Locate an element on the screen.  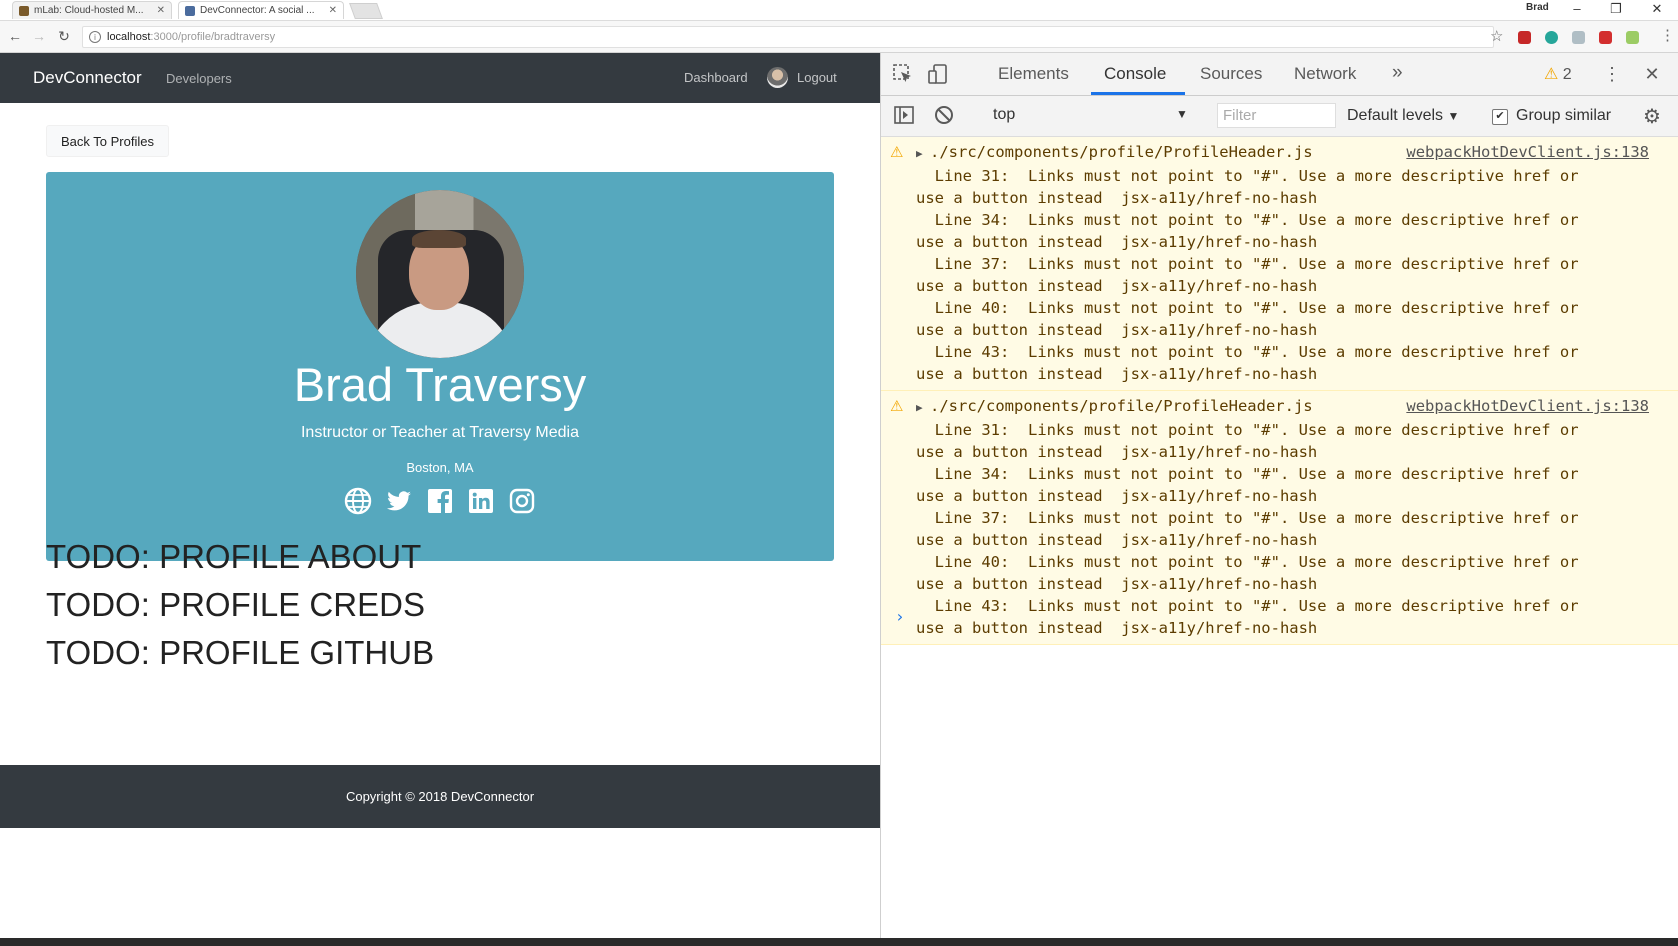
execution-context-select: top is located at coordinates (1004, 115).